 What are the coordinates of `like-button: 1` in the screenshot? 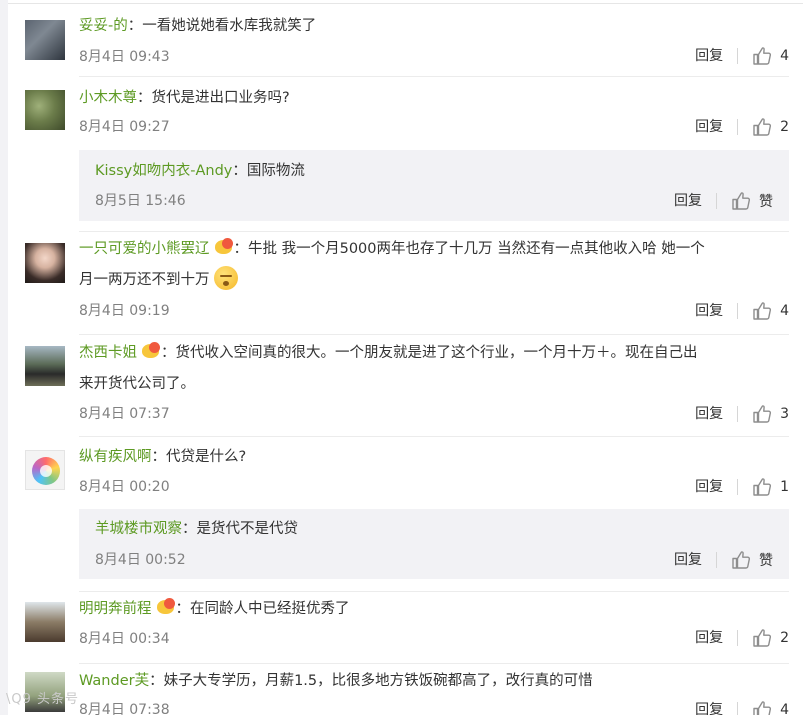 It's located at (770, 487).